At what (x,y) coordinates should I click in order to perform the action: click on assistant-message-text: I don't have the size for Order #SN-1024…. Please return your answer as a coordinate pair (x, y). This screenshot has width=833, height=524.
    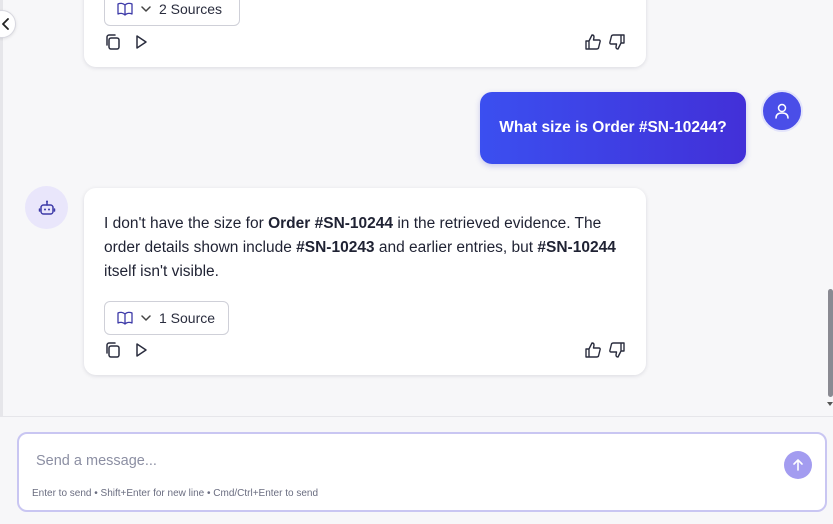
    Looking at the image, I should click on (360, 247).